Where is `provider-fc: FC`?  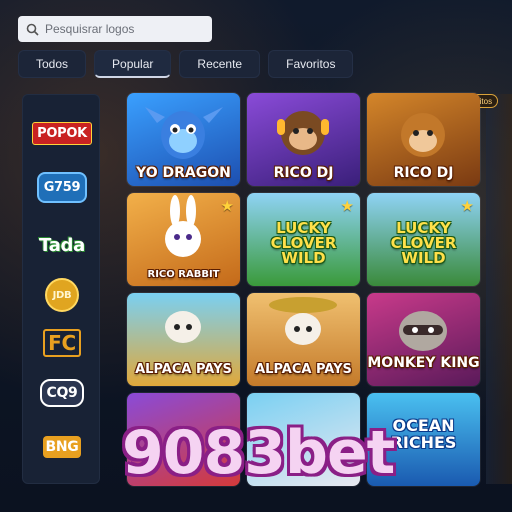 provider-fc: FC is located at coordinates (62, 343).